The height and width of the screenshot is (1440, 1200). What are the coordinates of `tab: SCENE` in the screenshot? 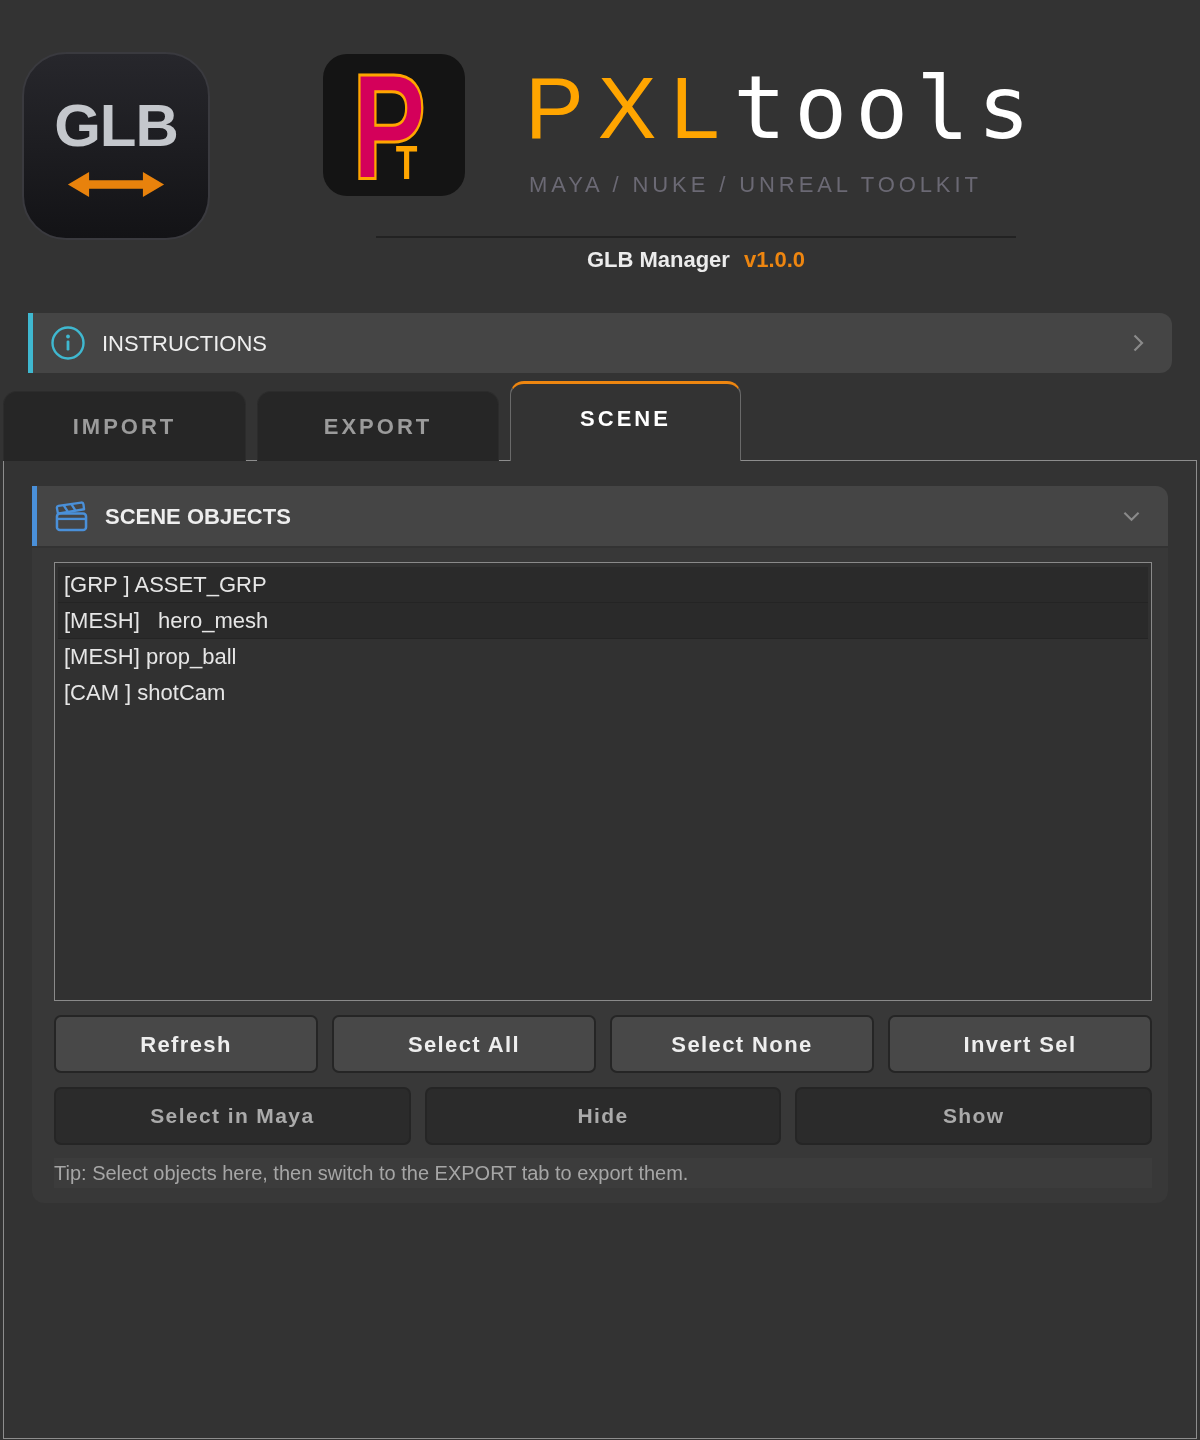 It's located at (625, 421).